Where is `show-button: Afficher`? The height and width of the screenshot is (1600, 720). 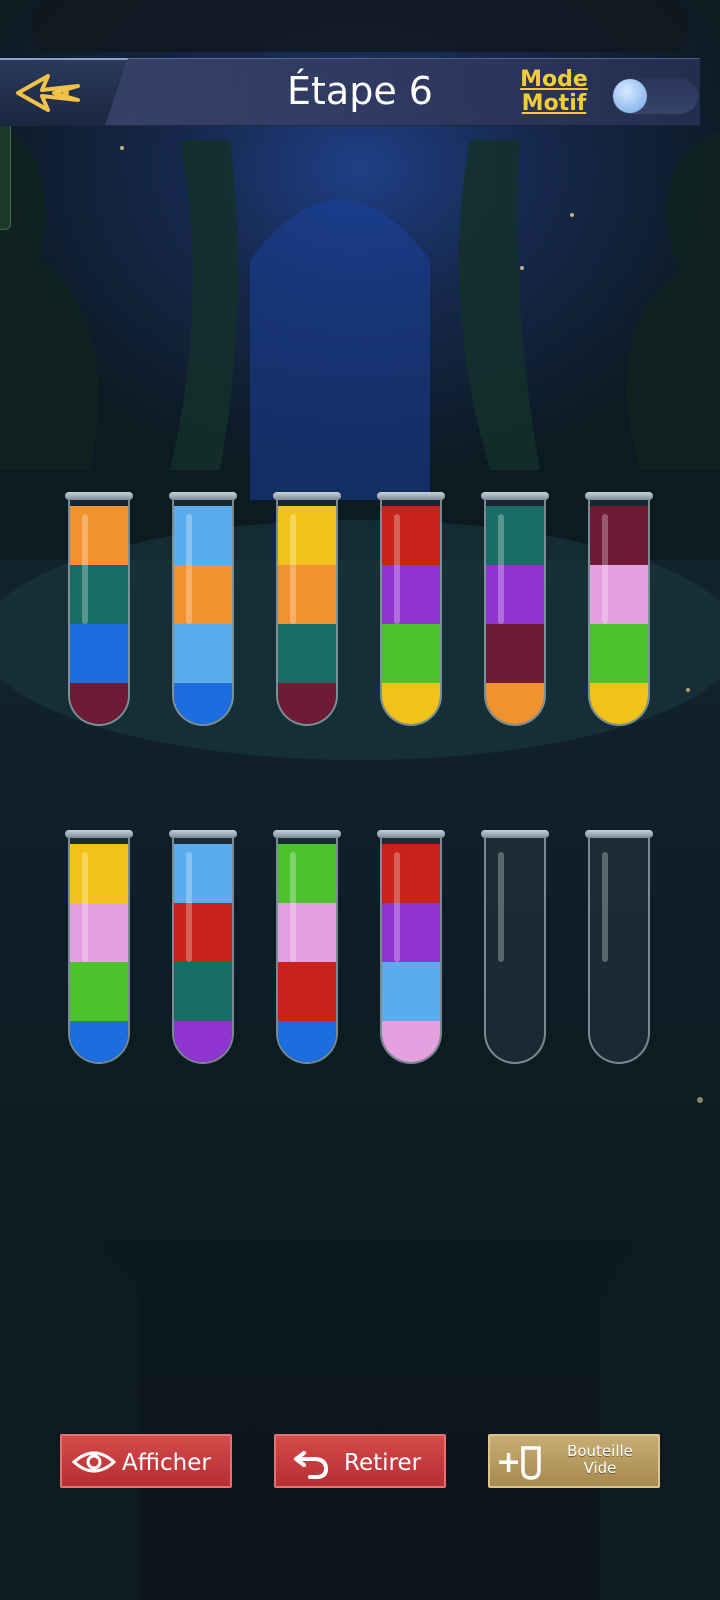 show-button: Afficher is located at coordinates (146, 1461).